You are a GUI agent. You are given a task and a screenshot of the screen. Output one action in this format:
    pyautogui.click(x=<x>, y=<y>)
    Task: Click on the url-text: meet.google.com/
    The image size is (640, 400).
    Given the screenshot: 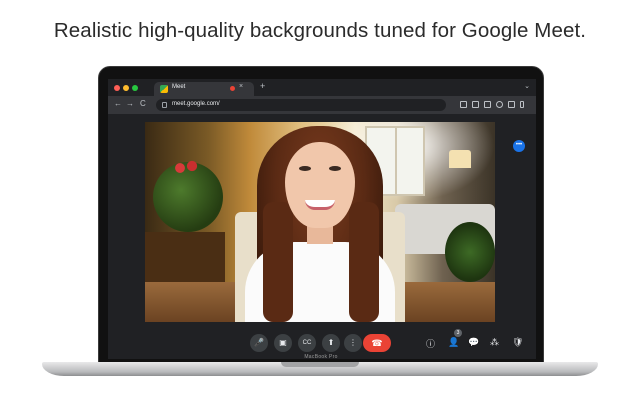 What is the action you would take?
    pyautogui.click(x=196, y=104)
    